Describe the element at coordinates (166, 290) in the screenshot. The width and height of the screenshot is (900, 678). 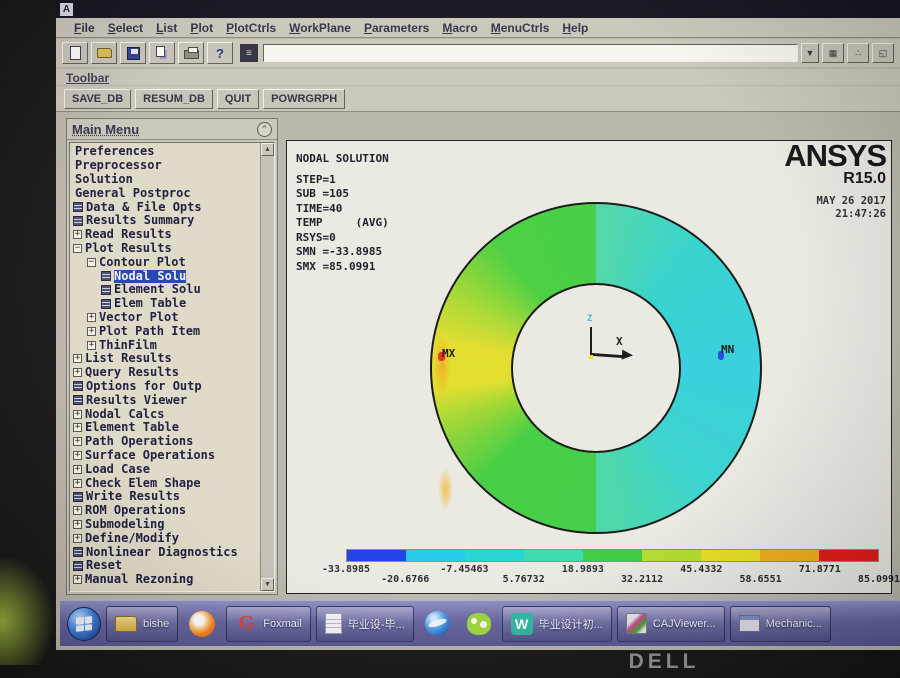
I see `tree-item-element-solu: Element Solu` at that location.